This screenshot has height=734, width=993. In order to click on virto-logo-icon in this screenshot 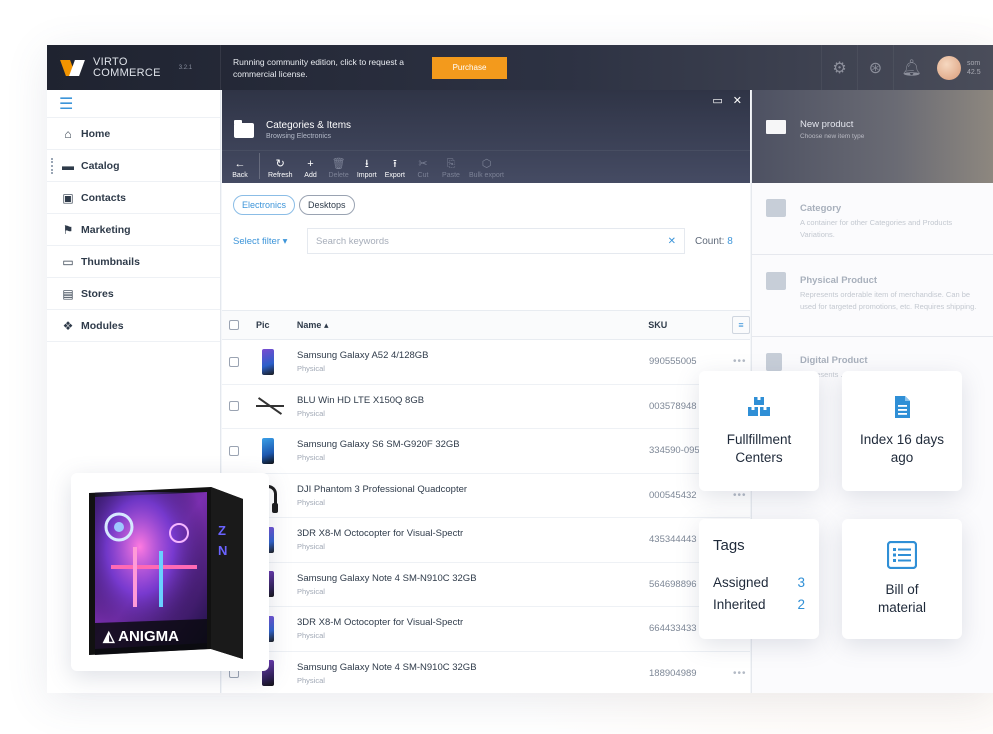, I will do `click(72, 68)`.